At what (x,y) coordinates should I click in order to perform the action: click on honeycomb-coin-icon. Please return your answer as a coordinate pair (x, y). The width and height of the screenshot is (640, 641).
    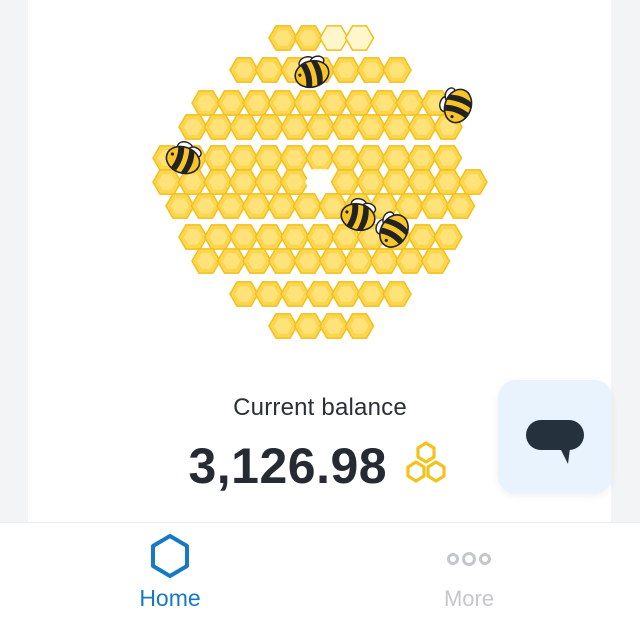
    Looking at the image, I should click on (425, 462).